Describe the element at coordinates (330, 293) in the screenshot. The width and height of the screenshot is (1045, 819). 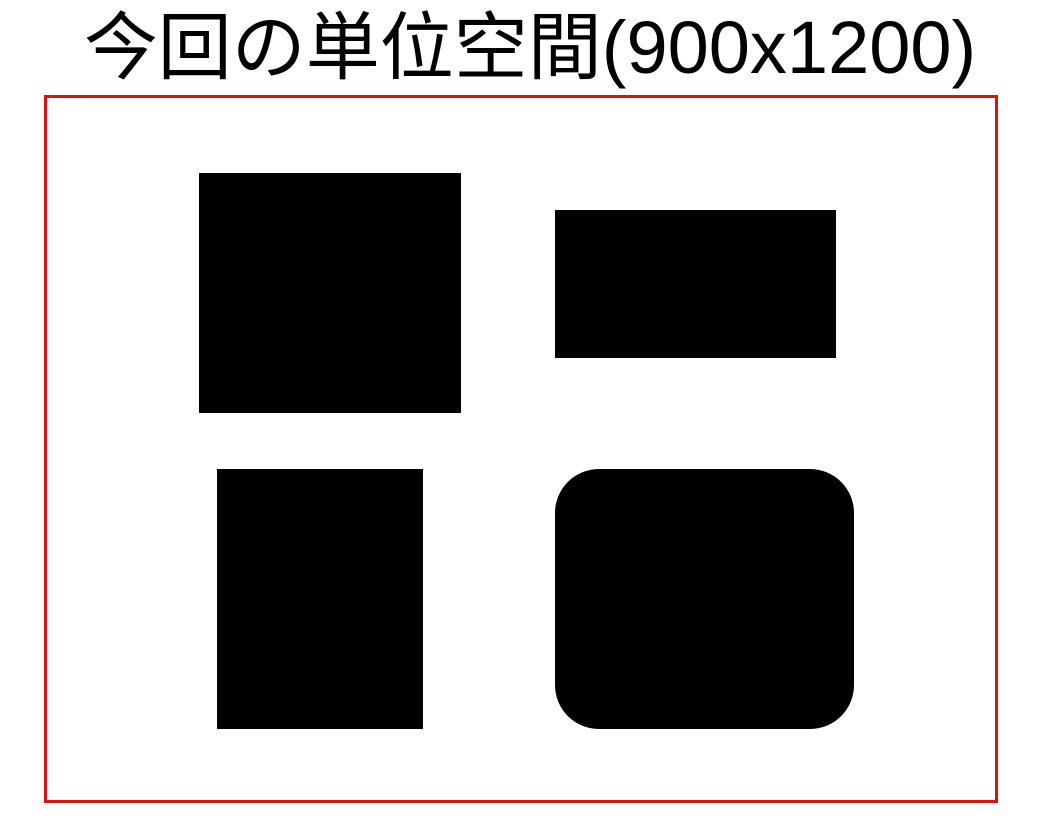
I see `black-square-top-left` at that location.